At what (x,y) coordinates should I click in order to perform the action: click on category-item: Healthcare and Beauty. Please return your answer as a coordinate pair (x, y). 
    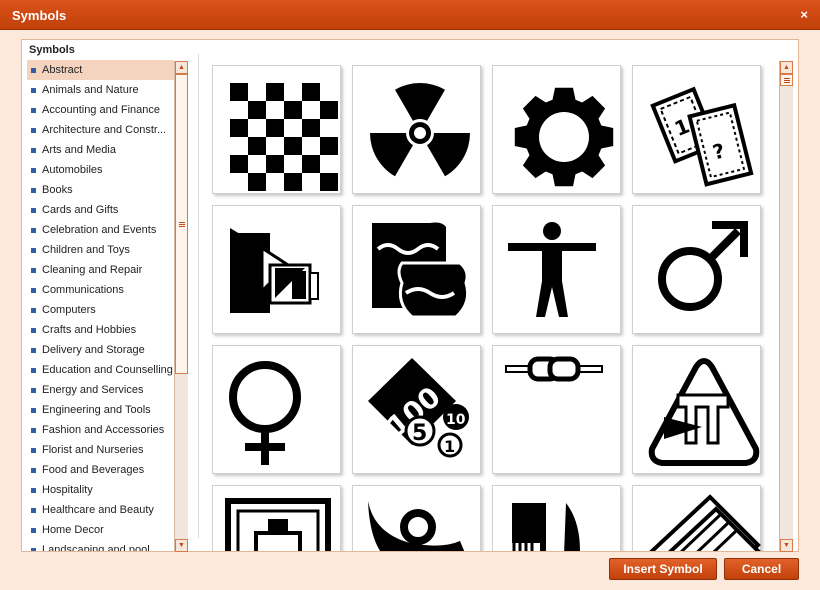
    Looking at the image, I should click on (100, 510).